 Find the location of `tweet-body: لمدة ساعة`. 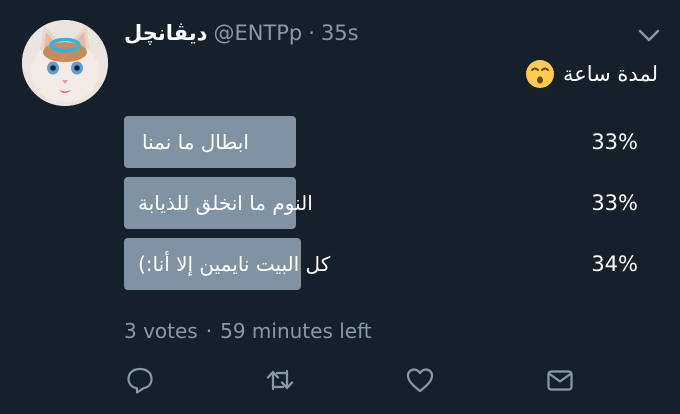

tweet-body: لمدة ساعة is located at coordinates (610, 74).